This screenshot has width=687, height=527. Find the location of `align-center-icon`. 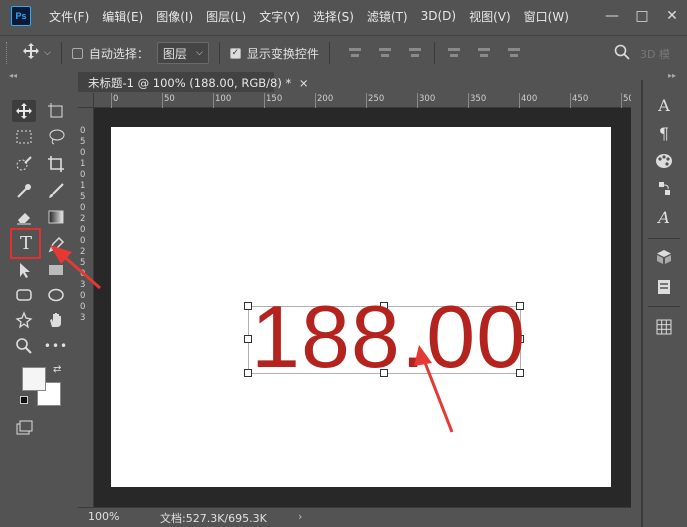

align-center-icon is located at coordinates (385, 53).